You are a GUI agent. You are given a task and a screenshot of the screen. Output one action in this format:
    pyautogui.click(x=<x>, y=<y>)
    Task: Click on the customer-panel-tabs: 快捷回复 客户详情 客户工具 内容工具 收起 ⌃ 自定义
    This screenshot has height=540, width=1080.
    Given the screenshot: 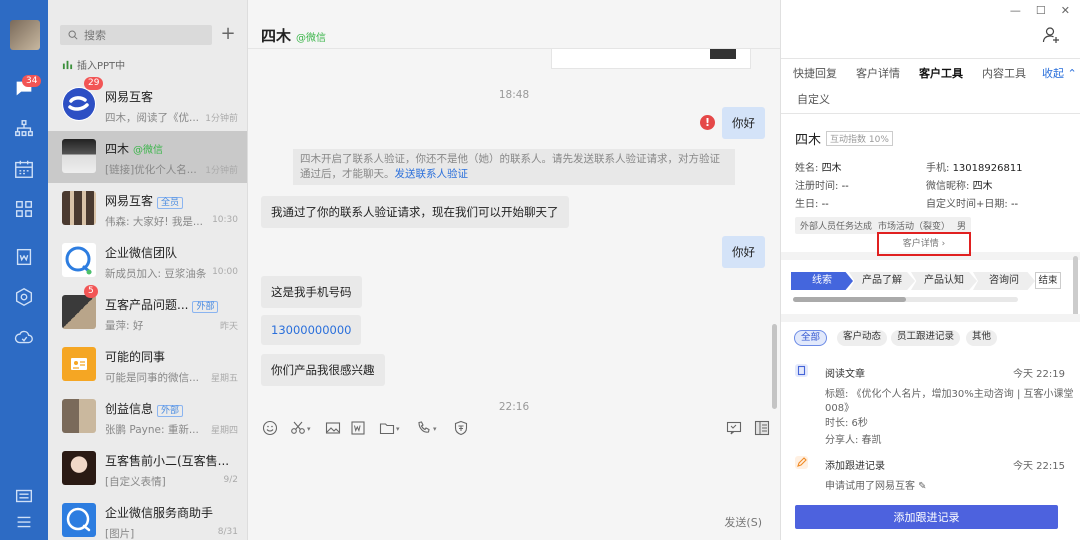 What is the action you would take?
    pyautogui.click(x=930, y=86)
    